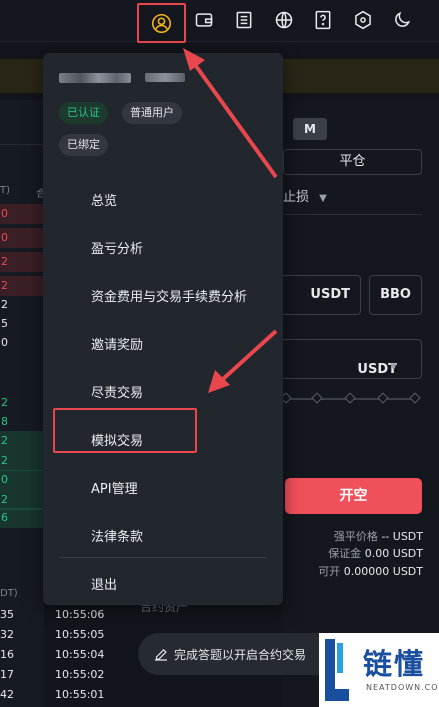  What do you see at coordinates (117, 343) in the screenshot?
I see `menu-item-referral-rewards: 邀请奖励` at bounding box center [117, 343].